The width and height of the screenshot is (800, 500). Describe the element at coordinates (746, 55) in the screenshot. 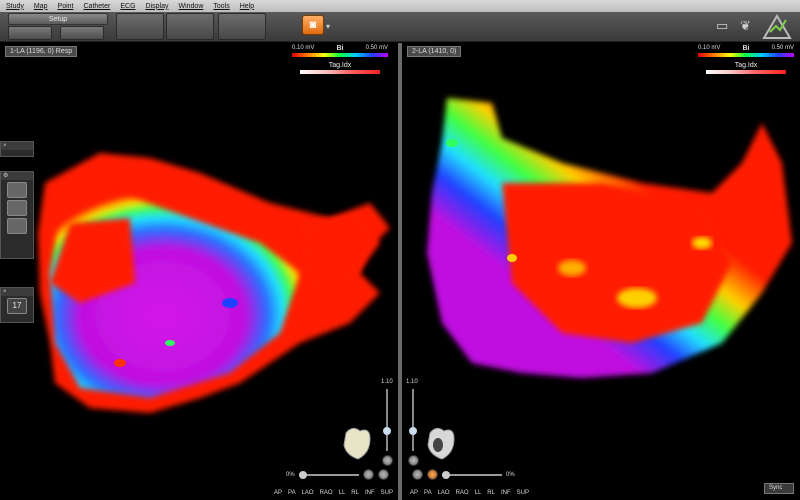

I see `right-voltage-scale` at that location.